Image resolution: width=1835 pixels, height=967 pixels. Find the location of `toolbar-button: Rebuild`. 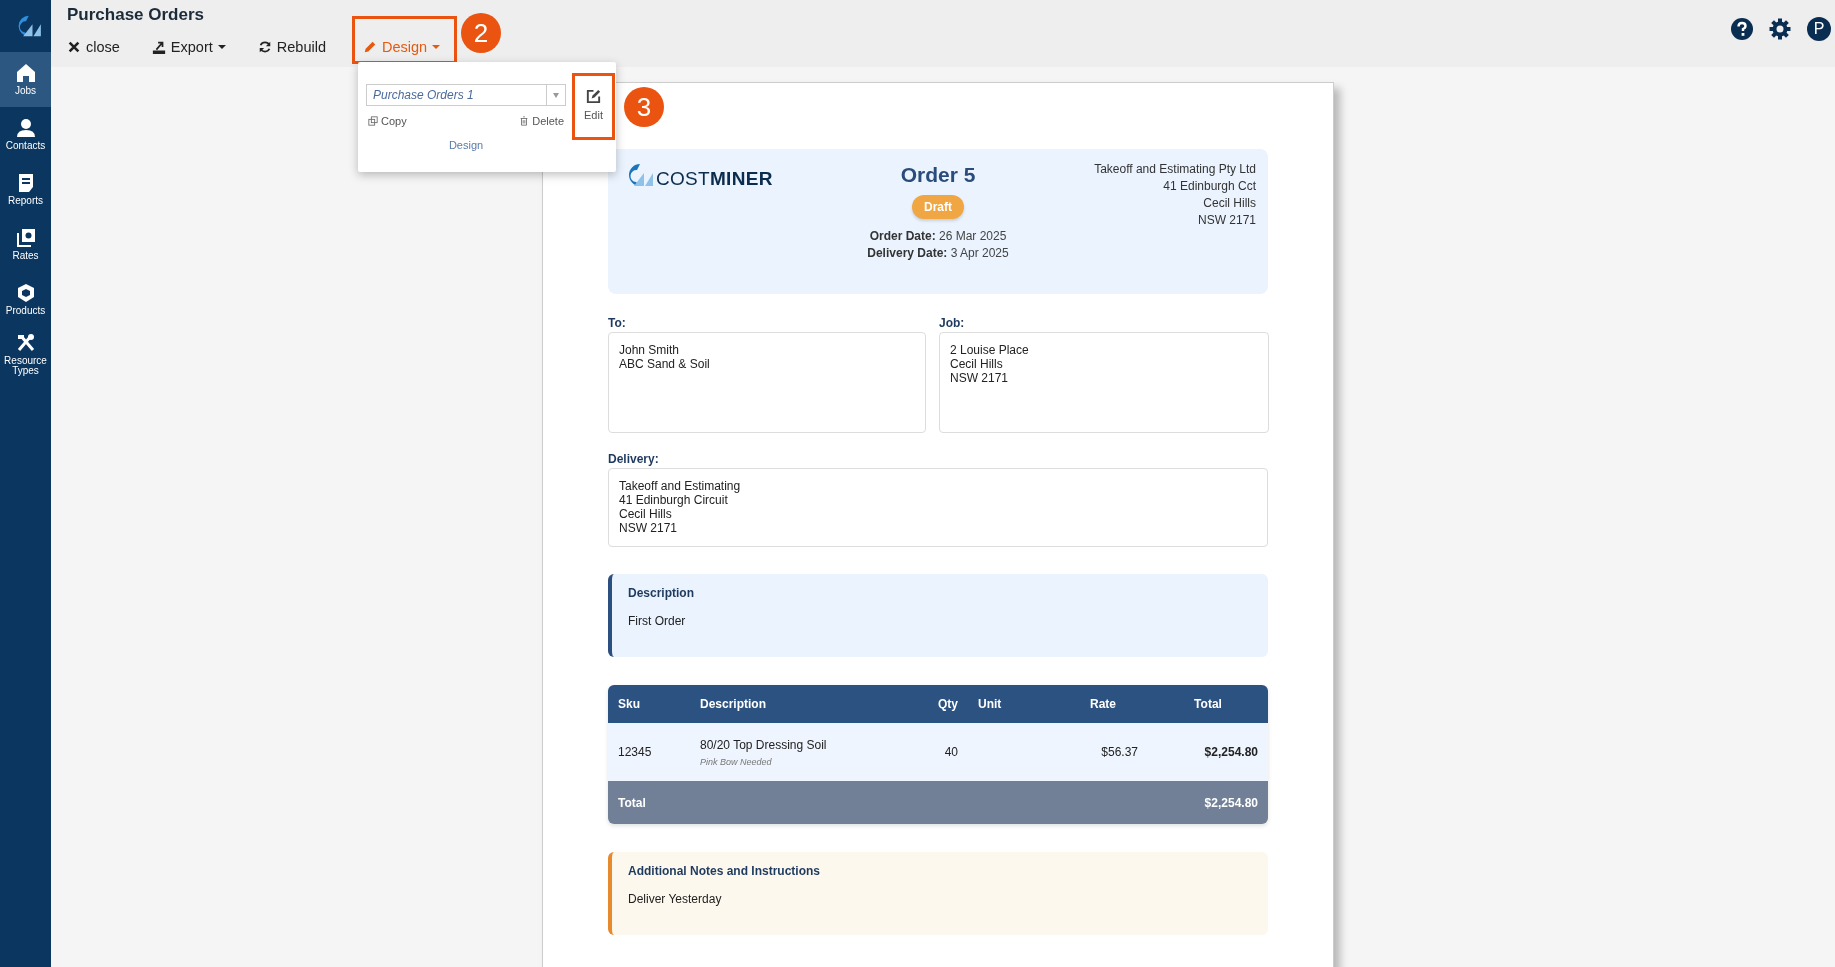

toolbar-button: Rebuild is located at coordinates (291, 47).